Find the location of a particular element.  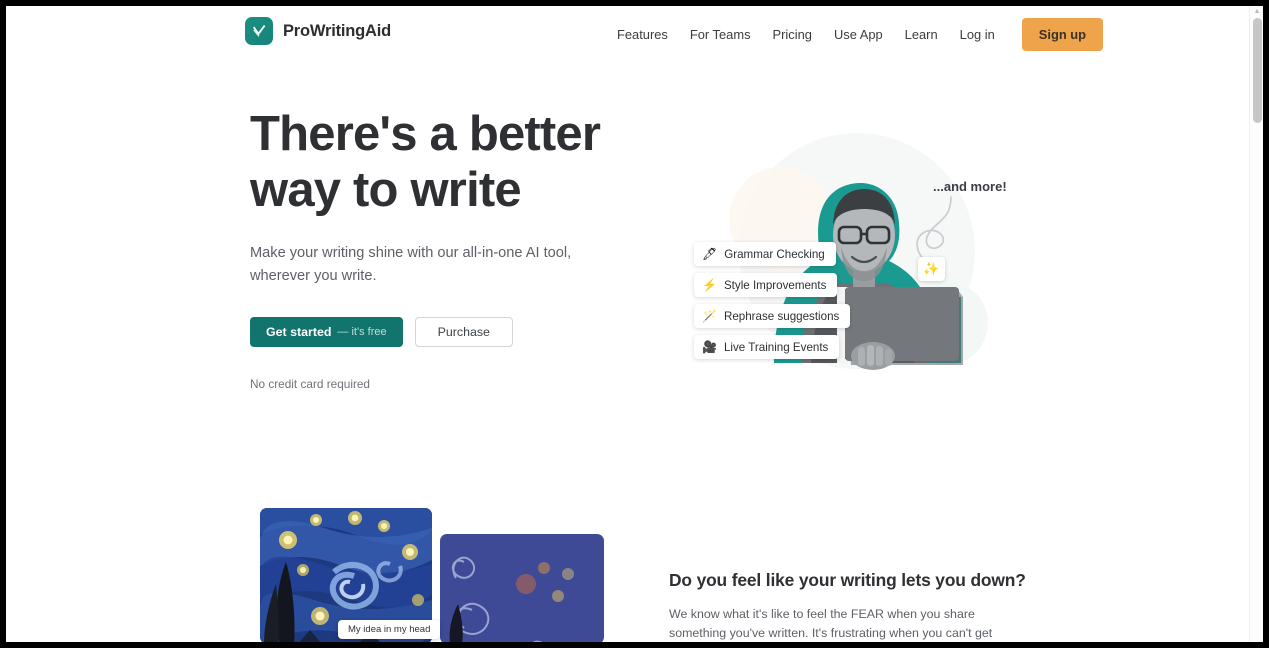

purchase-button: Purchase is located at coordinates (463, 332).